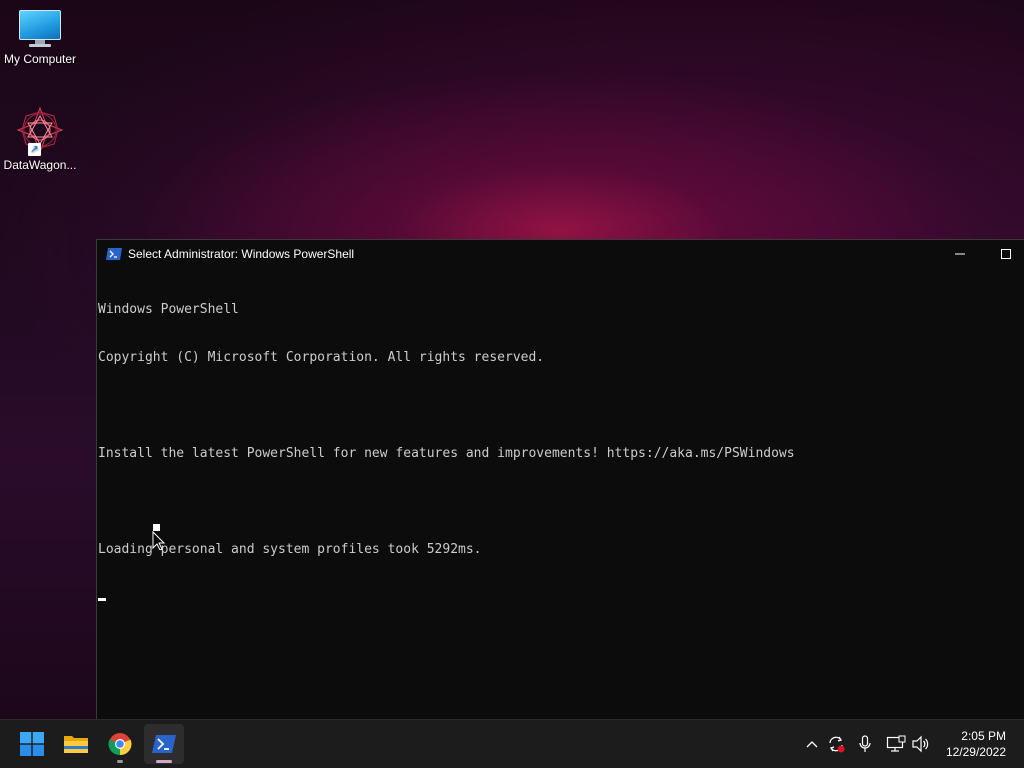 The width and height of the screenshot is (1024, 768). I want to click on taskbar: 2:05 PM 12/29/2022, so click(512, 743).